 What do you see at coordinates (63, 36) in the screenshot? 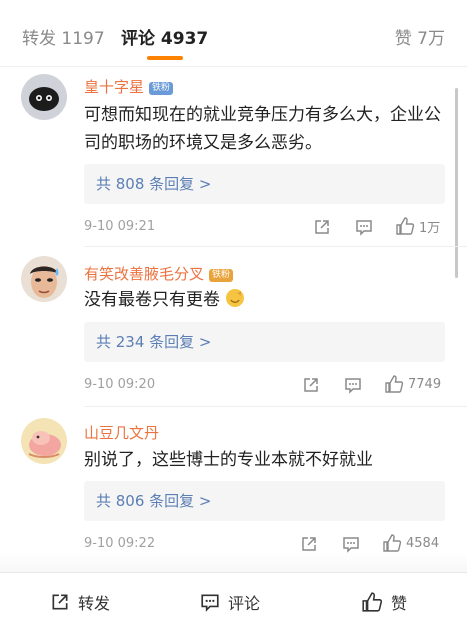
I see `tab-repost: 转发 1197` at bounding box center [63, 36].